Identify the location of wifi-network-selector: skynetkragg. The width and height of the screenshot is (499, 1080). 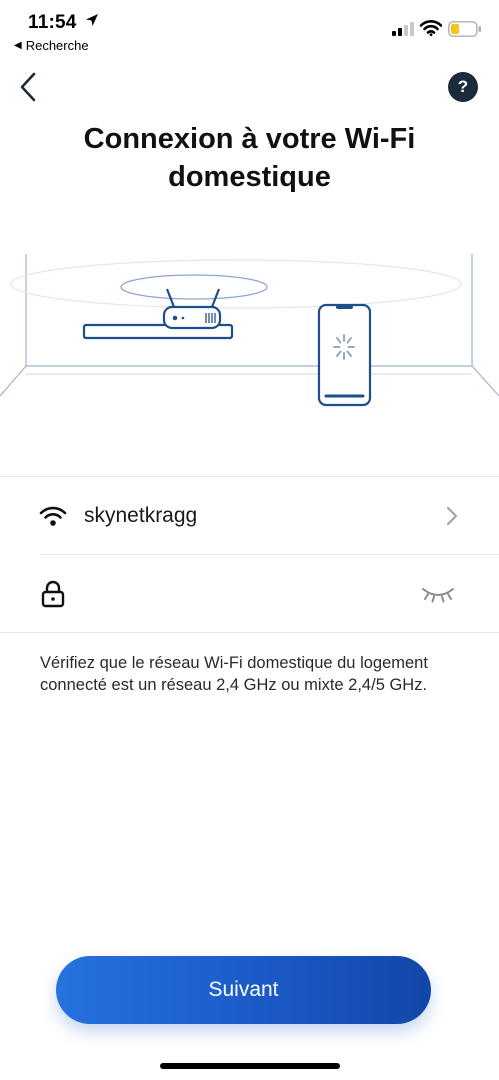
(249, 516).